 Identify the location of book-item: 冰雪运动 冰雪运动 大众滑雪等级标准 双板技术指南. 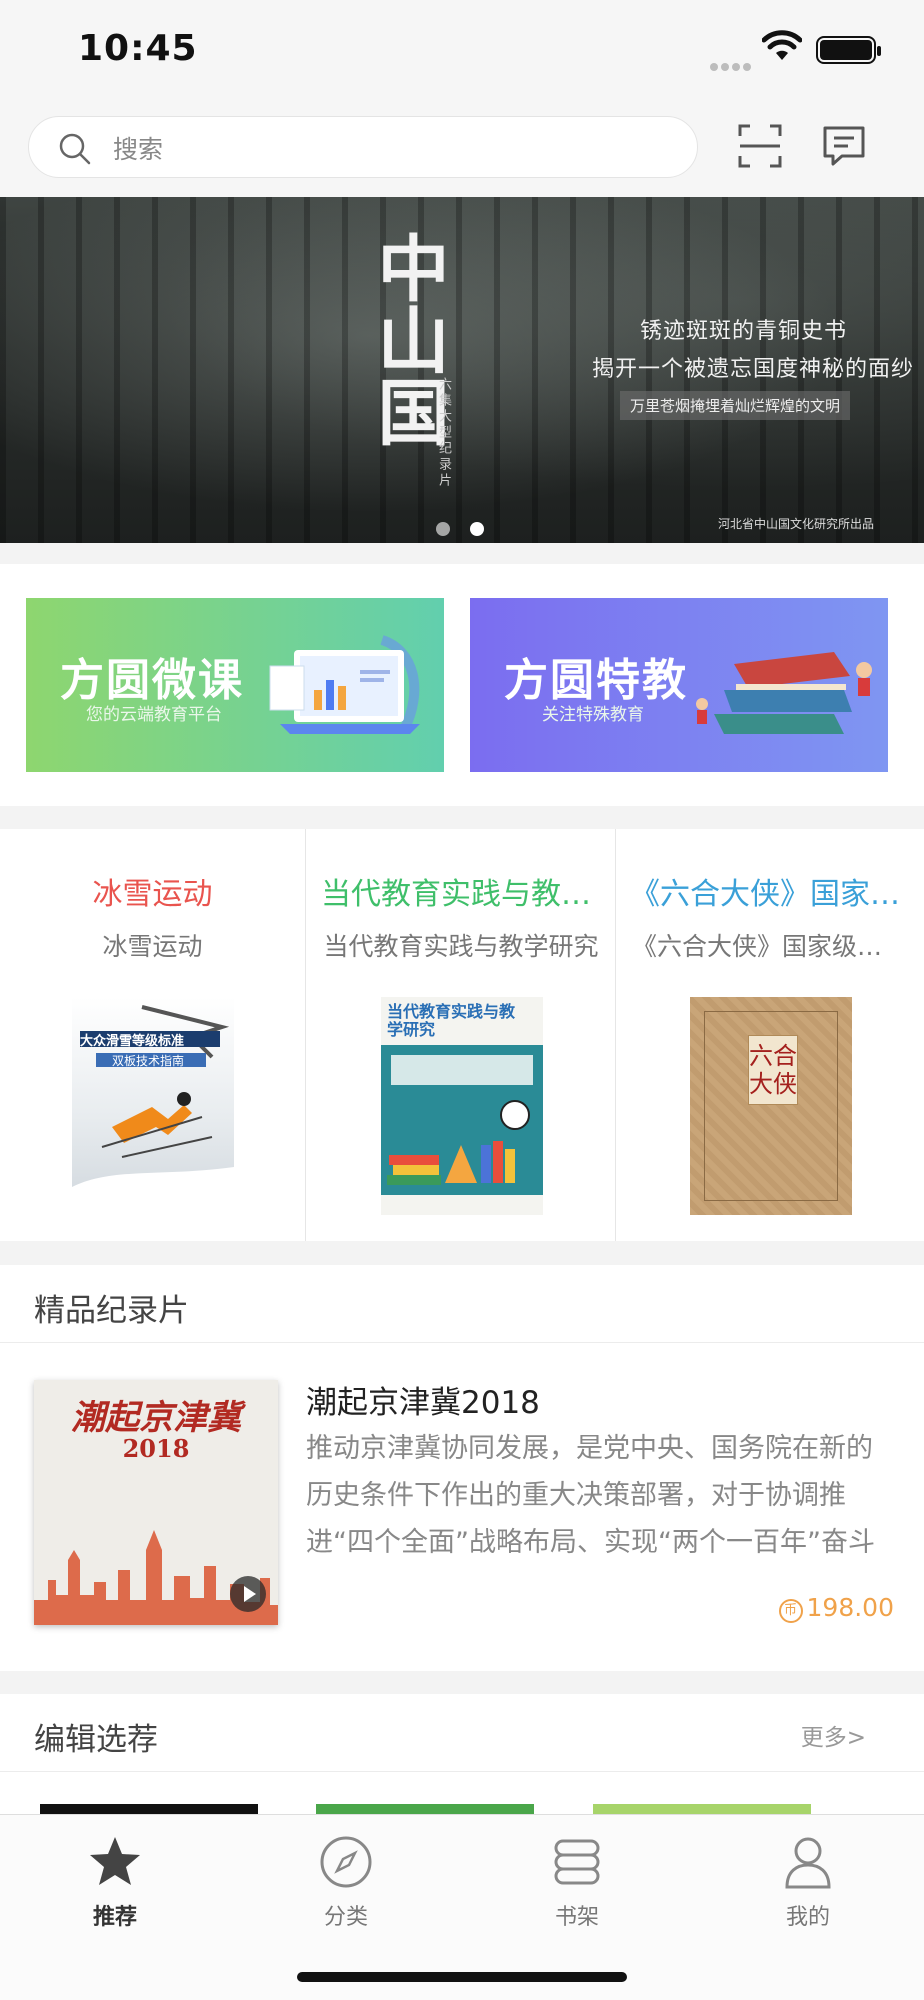
(153, 1035).